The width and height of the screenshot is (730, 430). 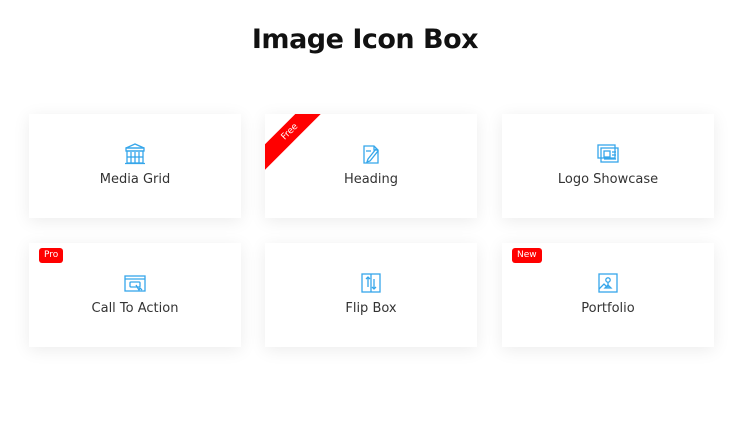 I want to click on media-grid-icon, so click(x=135, y=154).